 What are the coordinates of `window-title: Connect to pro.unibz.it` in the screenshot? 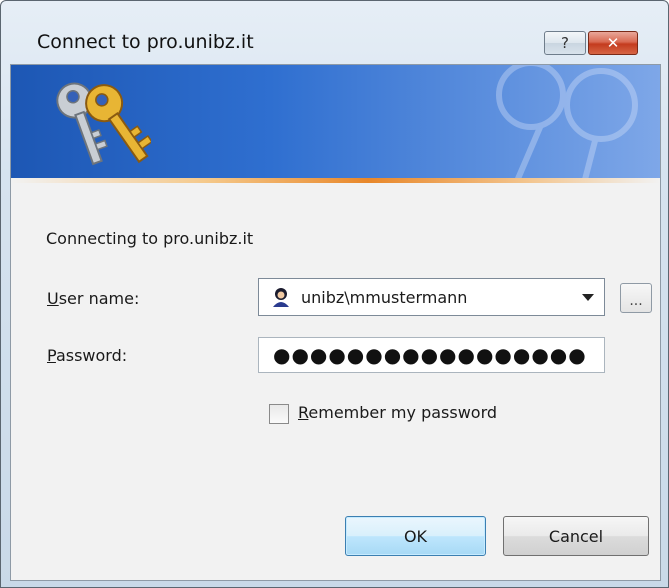 It's located at (145, 42).